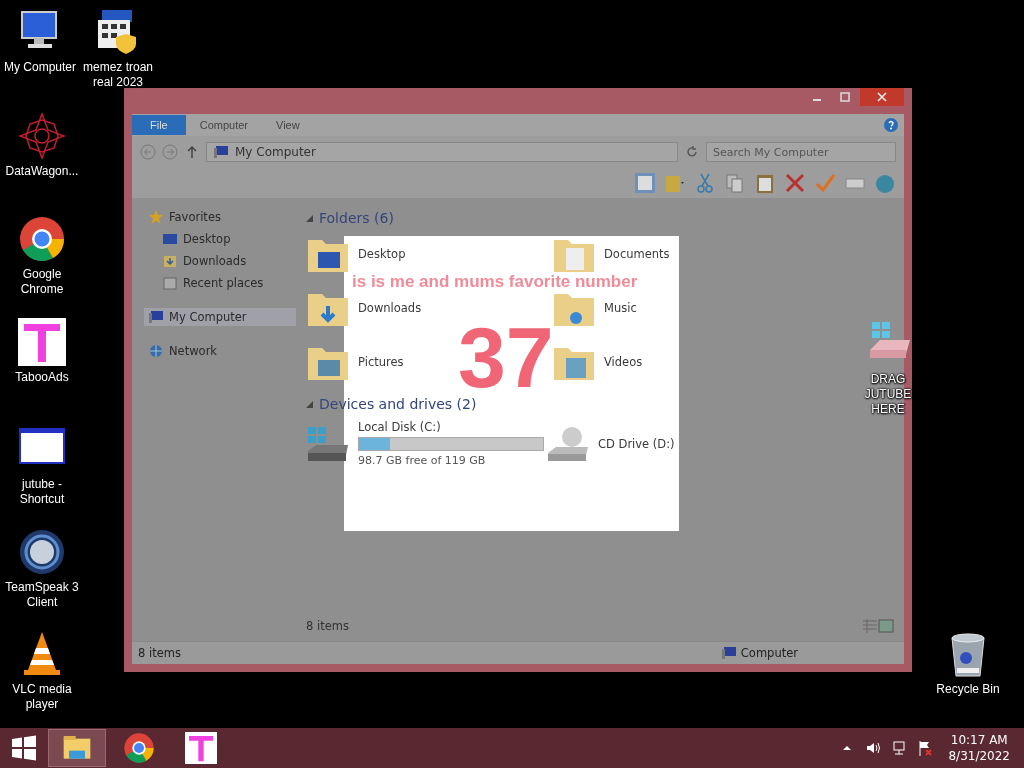  I want to click on flag-icon, so click(925, 748).